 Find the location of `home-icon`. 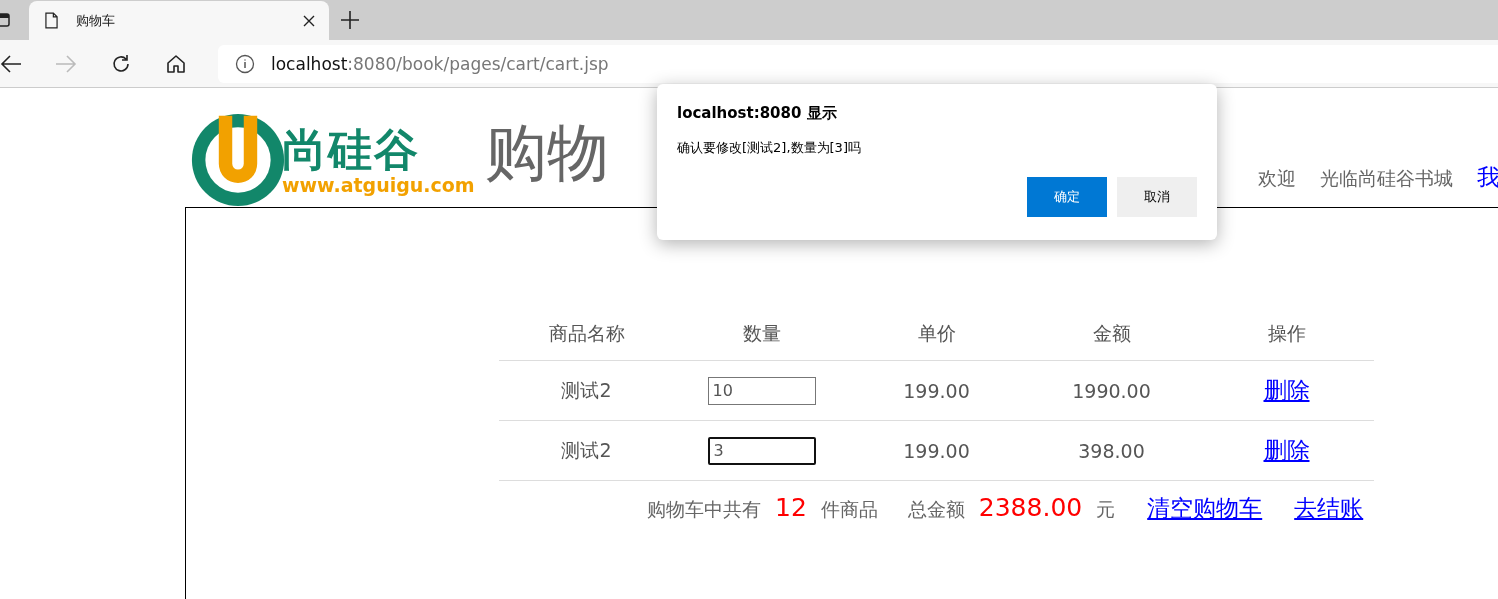

home-icon is located at coordinates (176, 63).